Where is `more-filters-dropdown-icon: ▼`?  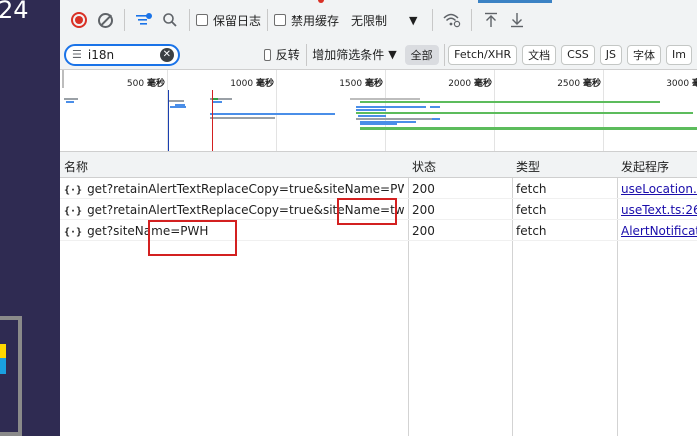
more-filters-dropdown-icon: ▼ is located at coordinates (392, 54).